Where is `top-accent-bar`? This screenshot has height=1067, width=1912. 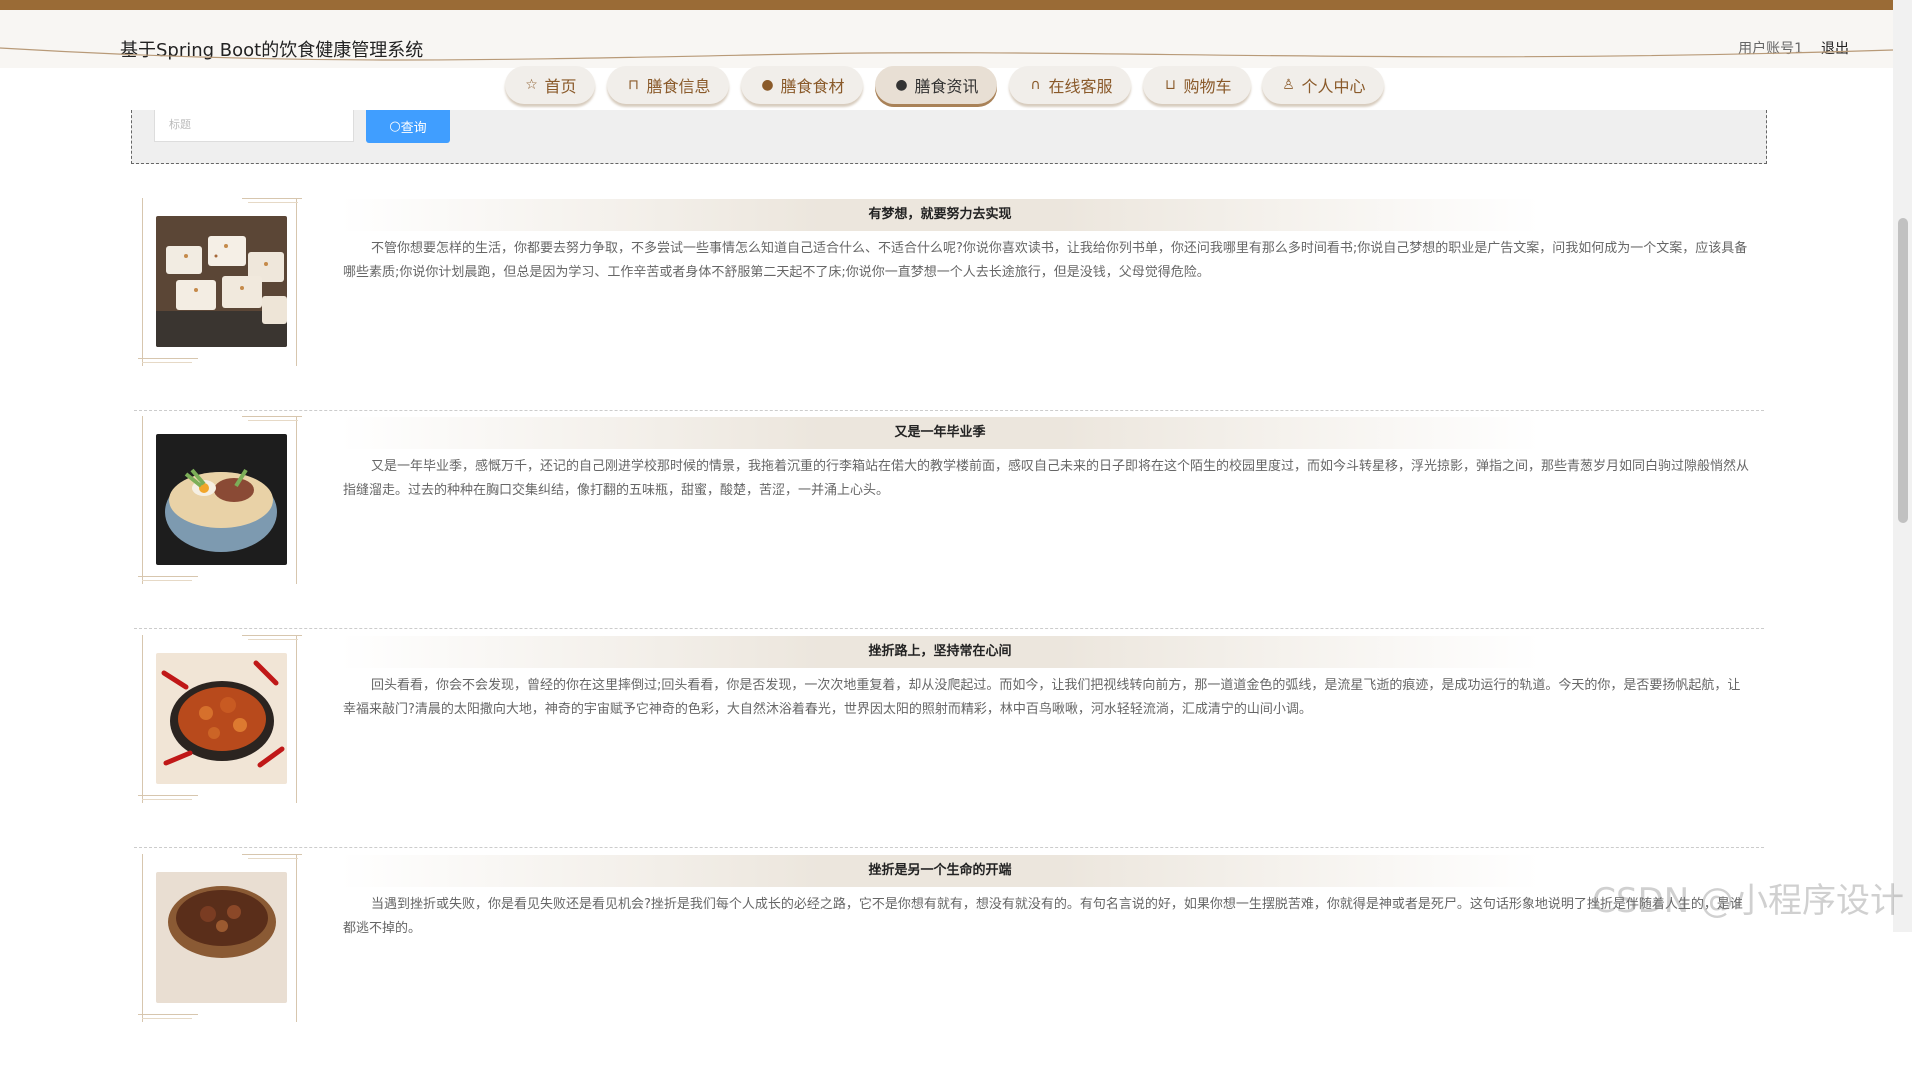 top-accent-bar is located at coordinates (956, 5).